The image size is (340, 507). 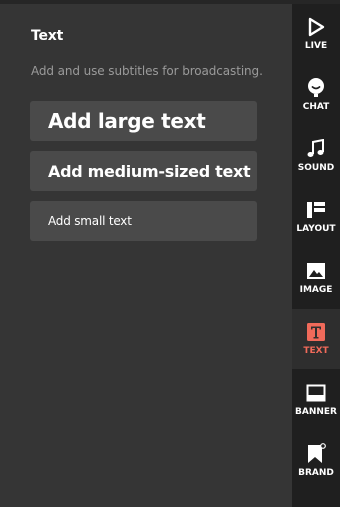 I want to click on sidebar-item-image: IMAGE, so click(x=316, y=278).